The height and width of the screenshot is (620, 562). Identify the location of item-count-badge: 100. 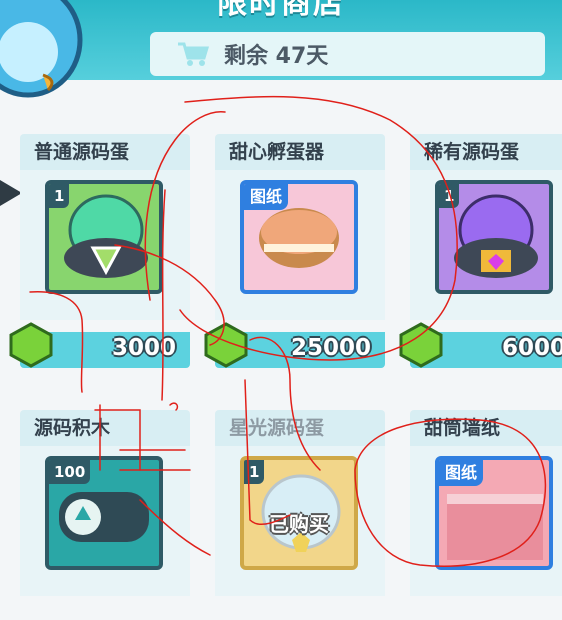
(70, 472).